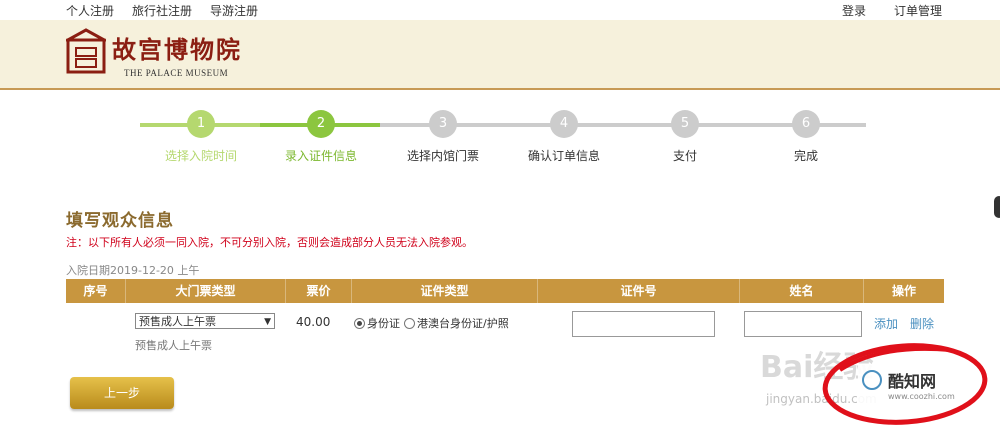 The width and height of the screenshot is (1000, 433). I want to click on add-visitor-link: 添加, so click(886, 323).